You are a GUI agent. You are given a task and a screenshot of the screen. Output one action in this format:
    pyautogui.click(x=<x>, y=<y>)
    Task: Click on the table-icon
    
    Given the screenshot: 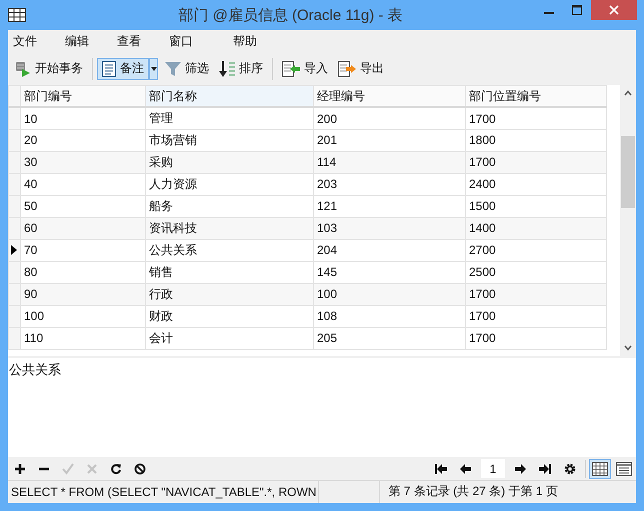 What is the action you would take?
    pyautogui.click(x=17, y=15)
    